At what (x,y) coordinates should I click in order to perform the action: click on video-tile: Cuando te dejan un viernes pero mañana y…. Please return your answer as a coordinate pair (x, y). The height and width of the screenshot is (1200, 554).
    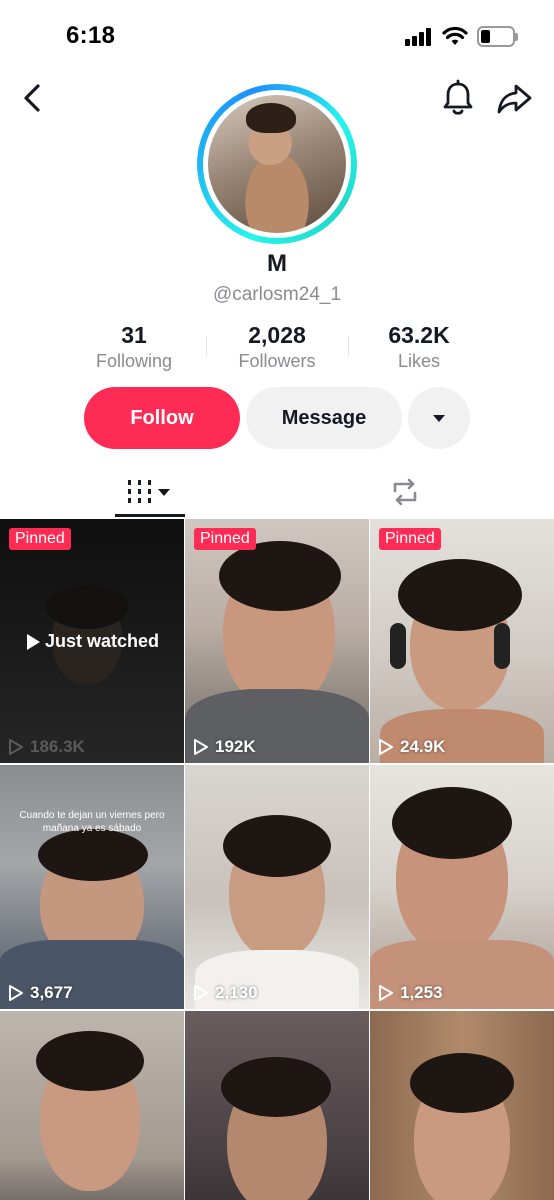
    Looking at the image, I should click on (92, 887).